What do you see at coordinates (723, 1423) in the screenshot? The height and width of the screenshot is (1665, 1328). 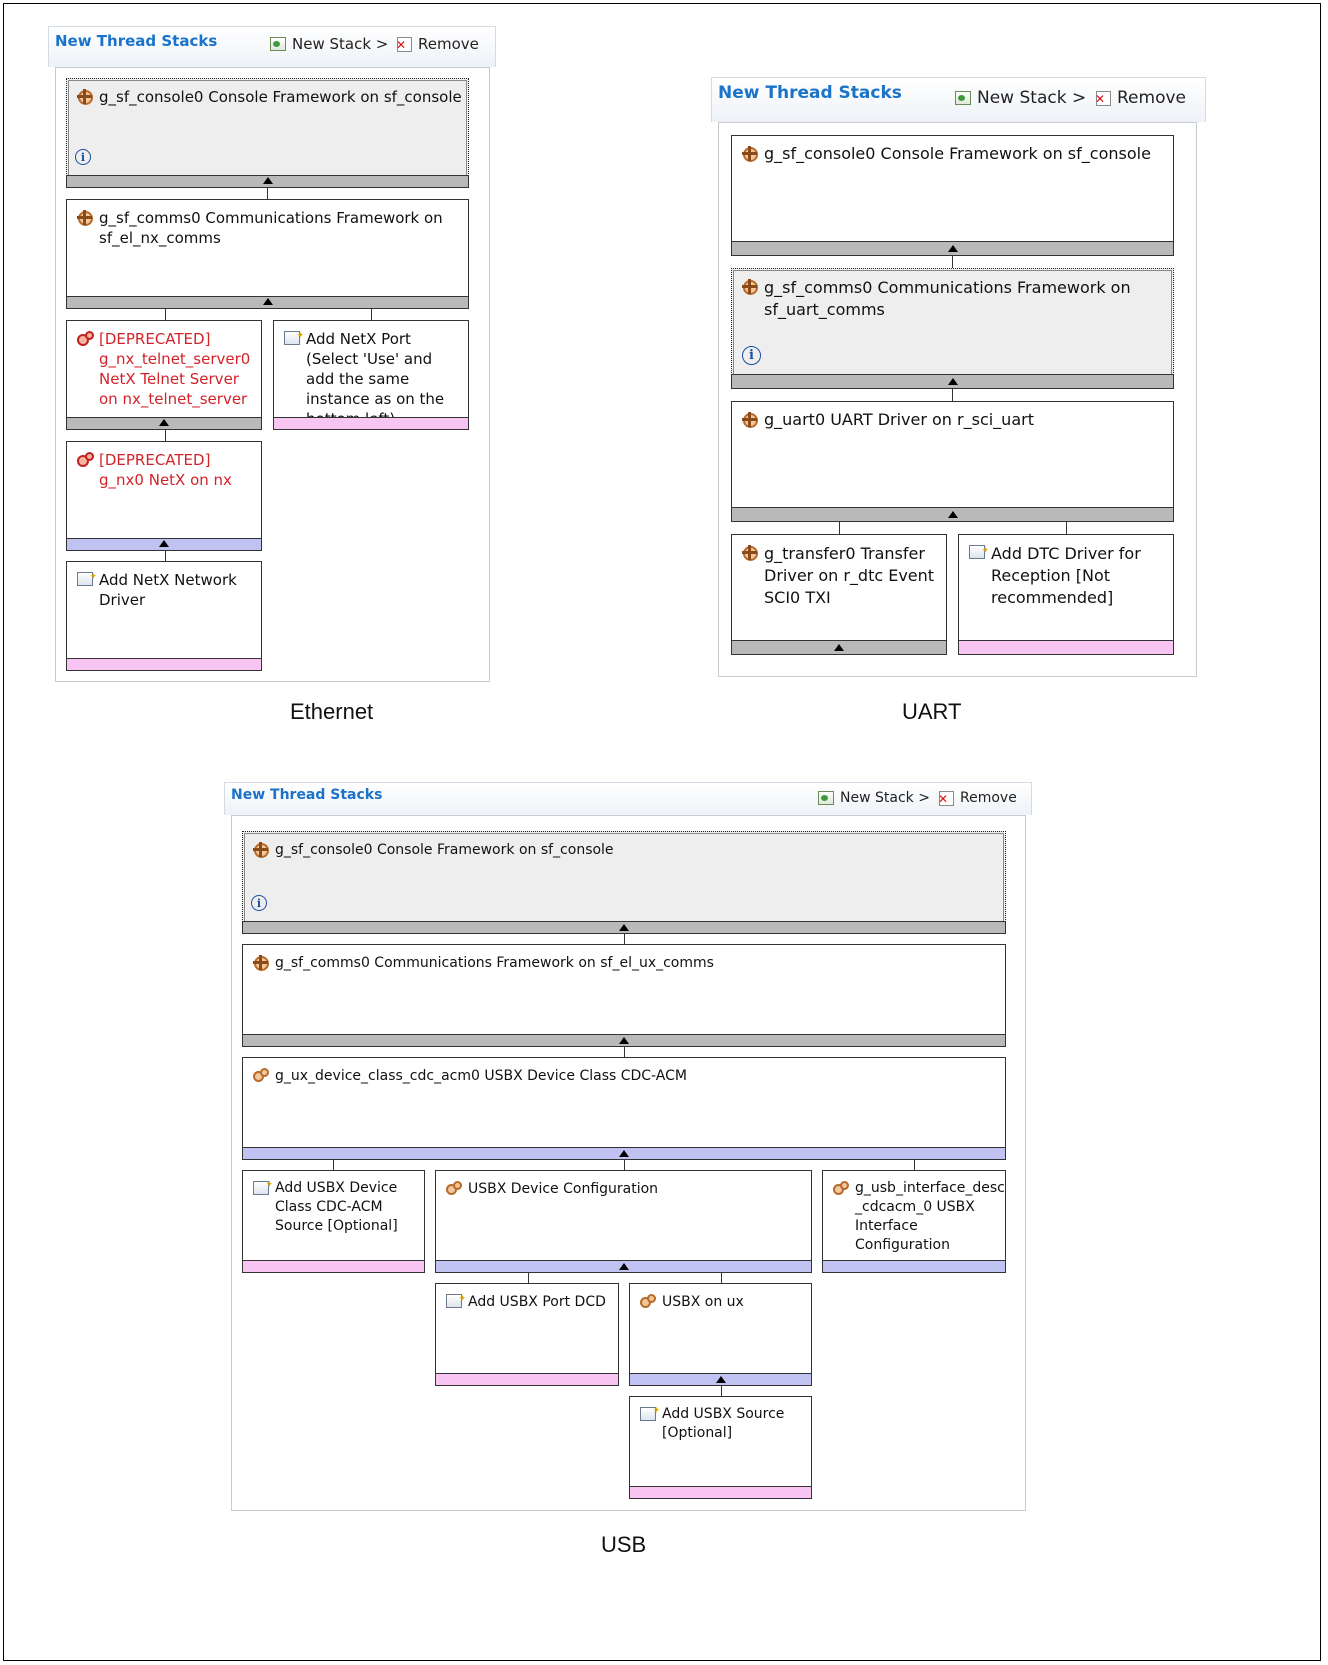 I see `module-label: Add USBX Source [Optional]` at bounding box center [723, 1423].